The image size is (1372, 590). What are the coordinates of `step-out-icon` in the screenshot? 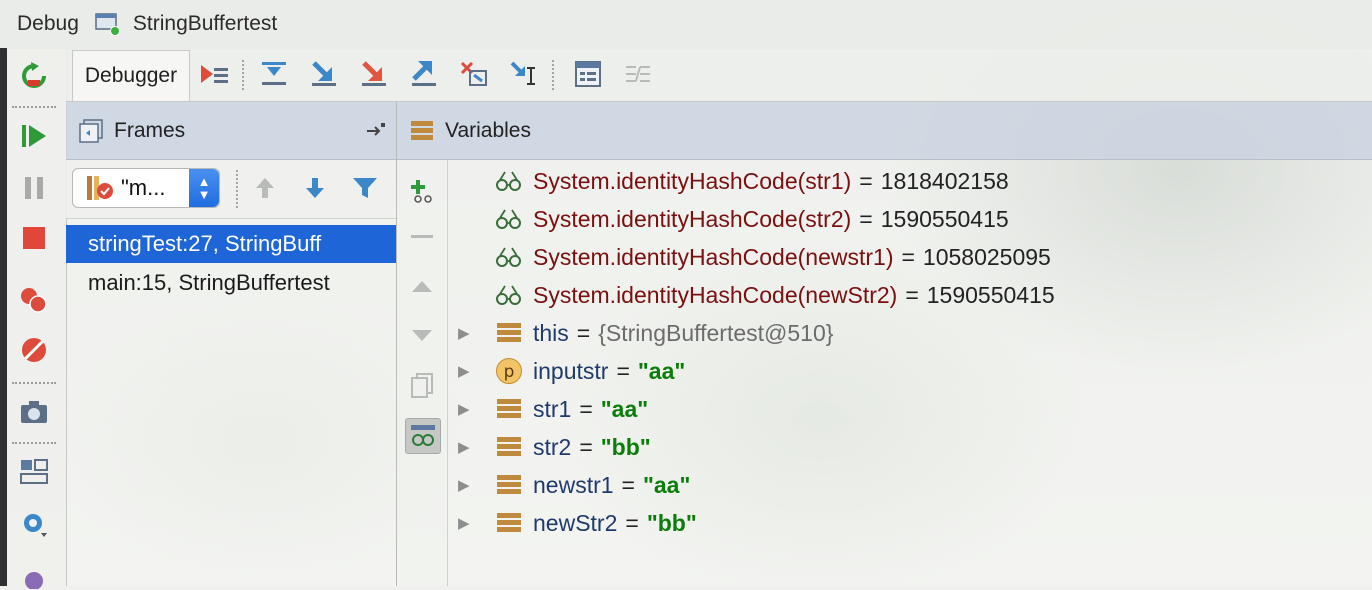 It's located at (424, 74).